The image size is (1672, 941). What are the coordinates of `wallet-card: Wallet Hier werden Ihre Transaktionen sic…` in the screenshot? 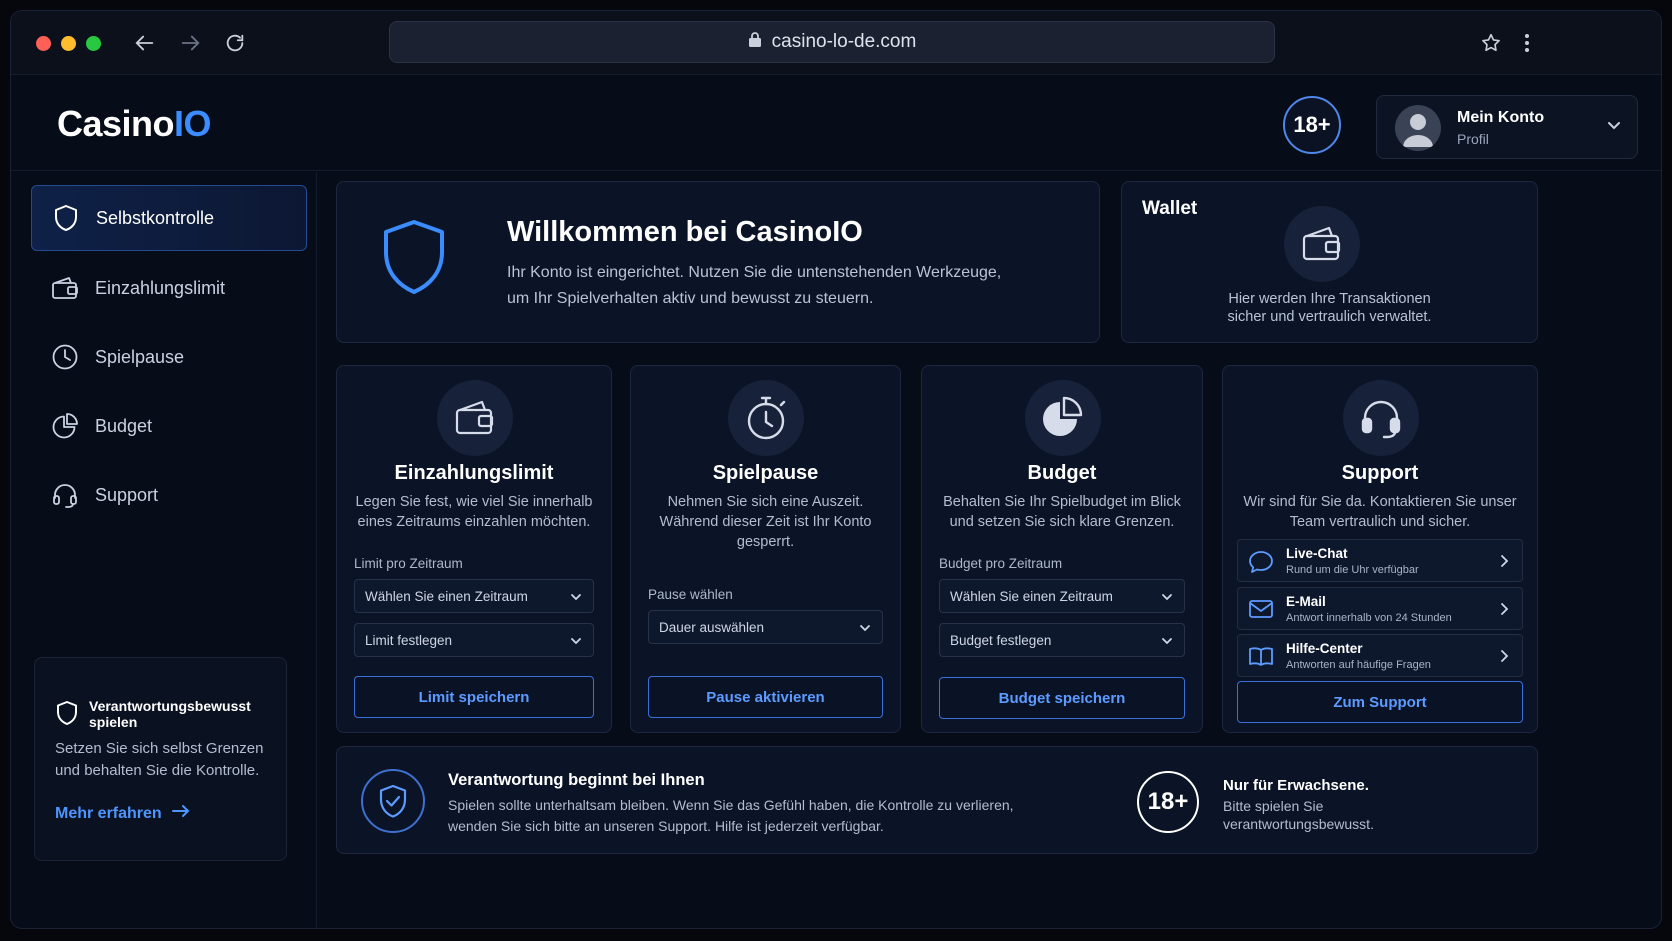 It's located at (1329, 262).